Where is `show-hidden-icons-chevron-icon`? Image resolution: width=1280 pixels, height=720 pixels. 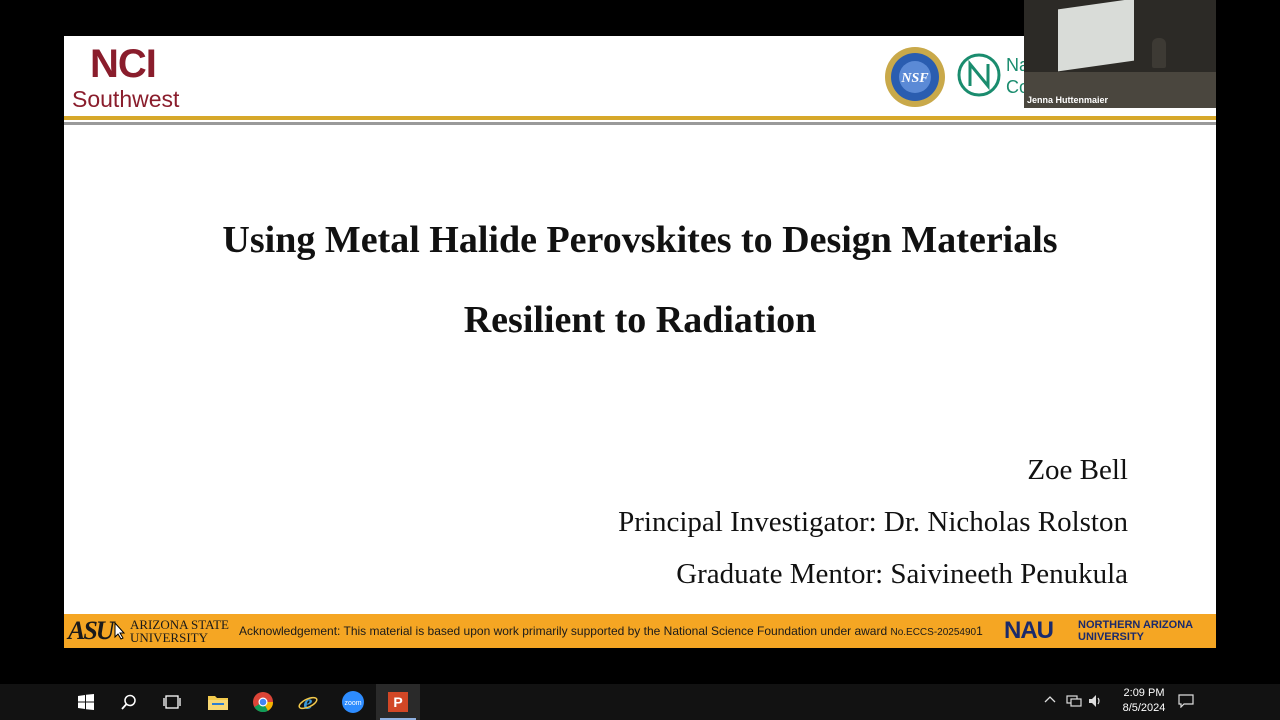
show-hidden-icons-chevron-icon is located at coordinates (1050, 701).